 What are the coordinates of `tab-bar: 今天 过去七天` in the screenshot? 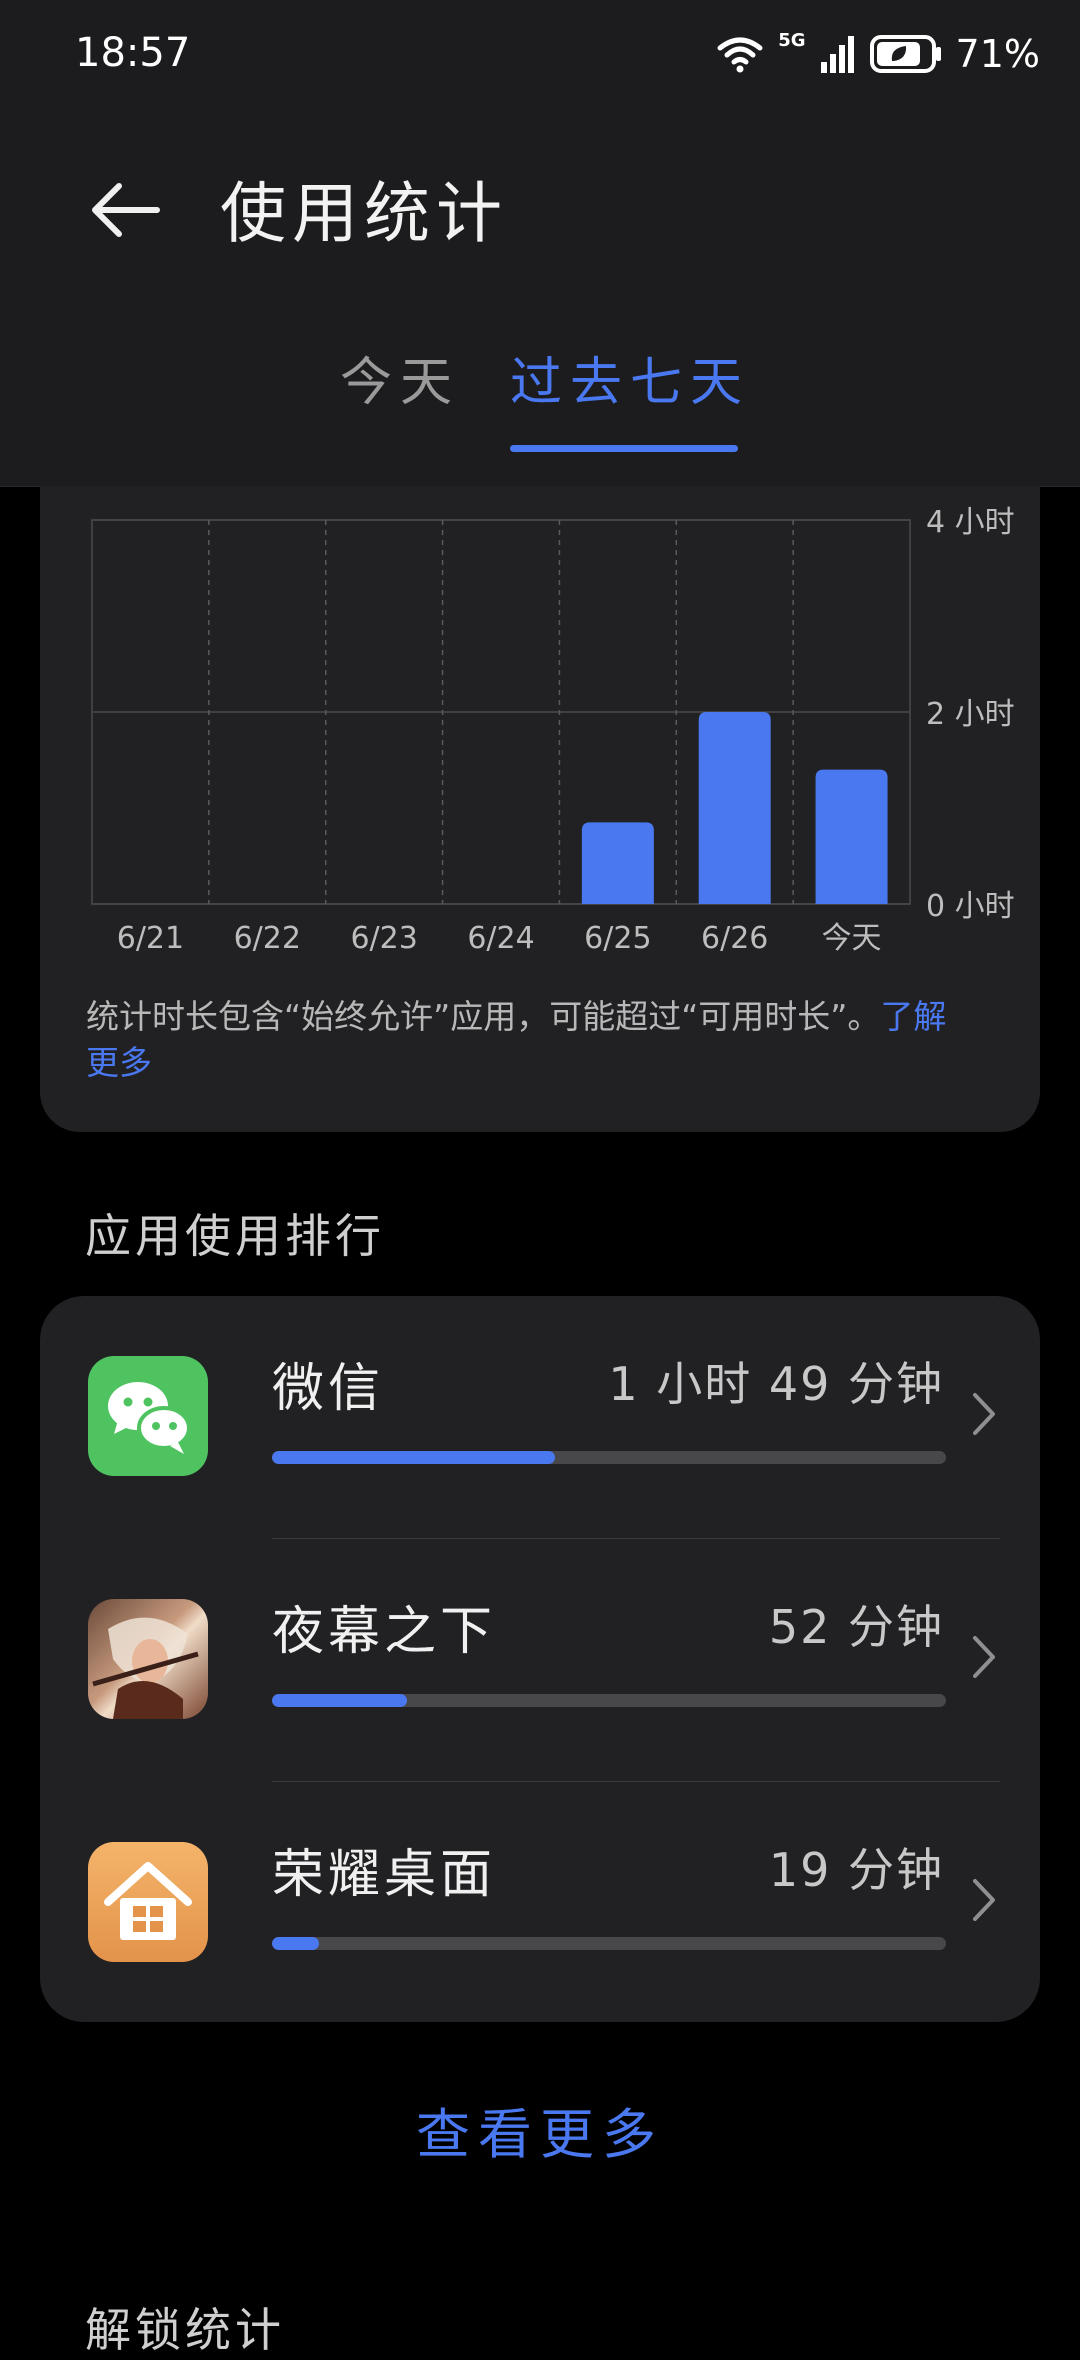 It's located at (540, 390).